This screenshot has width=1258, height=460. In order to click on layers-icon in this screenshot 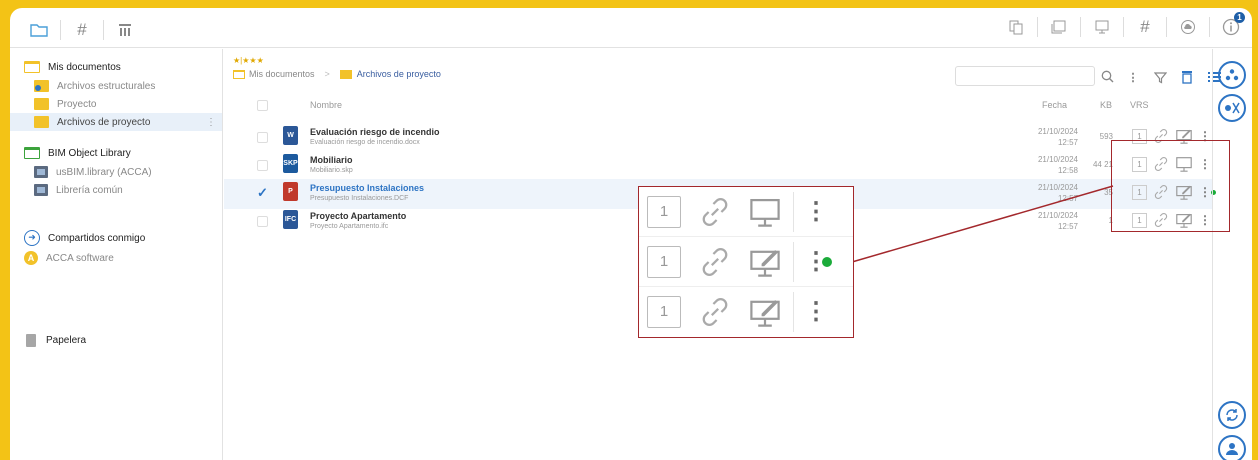, I will do `click(1059, 27)`.